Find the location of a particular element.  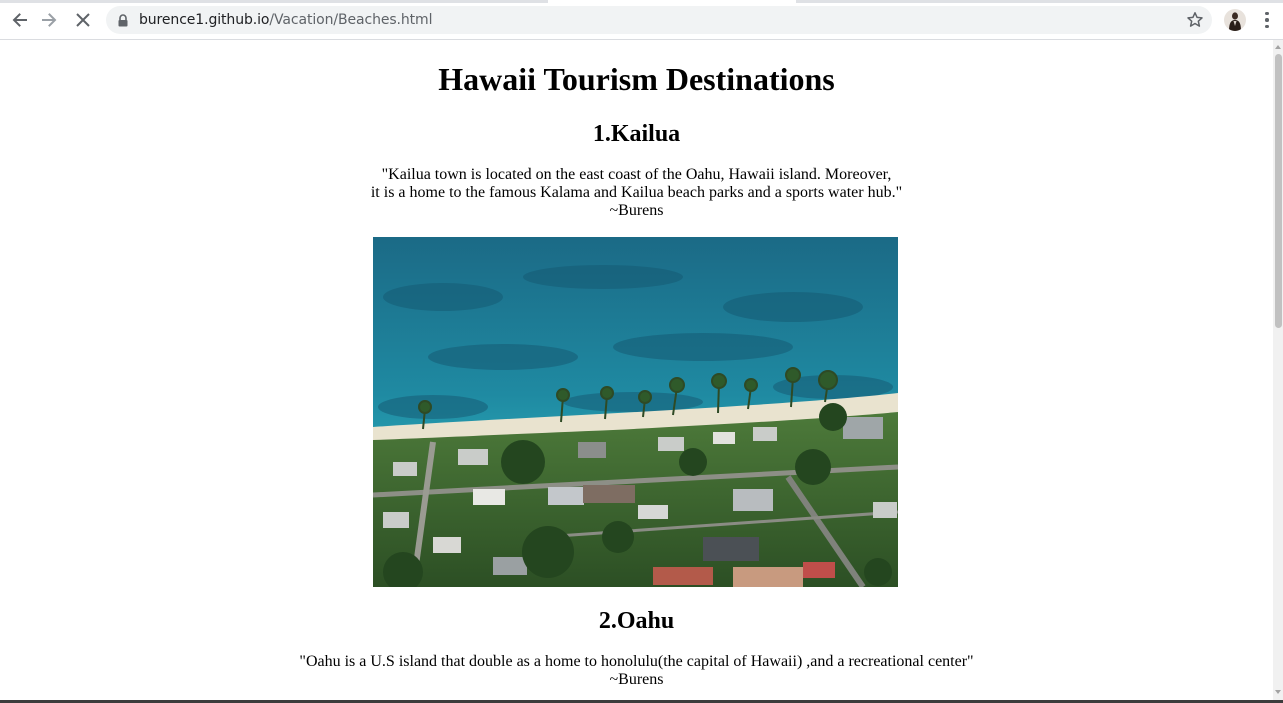

arrow-left-icon is located at coordinates (19, 20).